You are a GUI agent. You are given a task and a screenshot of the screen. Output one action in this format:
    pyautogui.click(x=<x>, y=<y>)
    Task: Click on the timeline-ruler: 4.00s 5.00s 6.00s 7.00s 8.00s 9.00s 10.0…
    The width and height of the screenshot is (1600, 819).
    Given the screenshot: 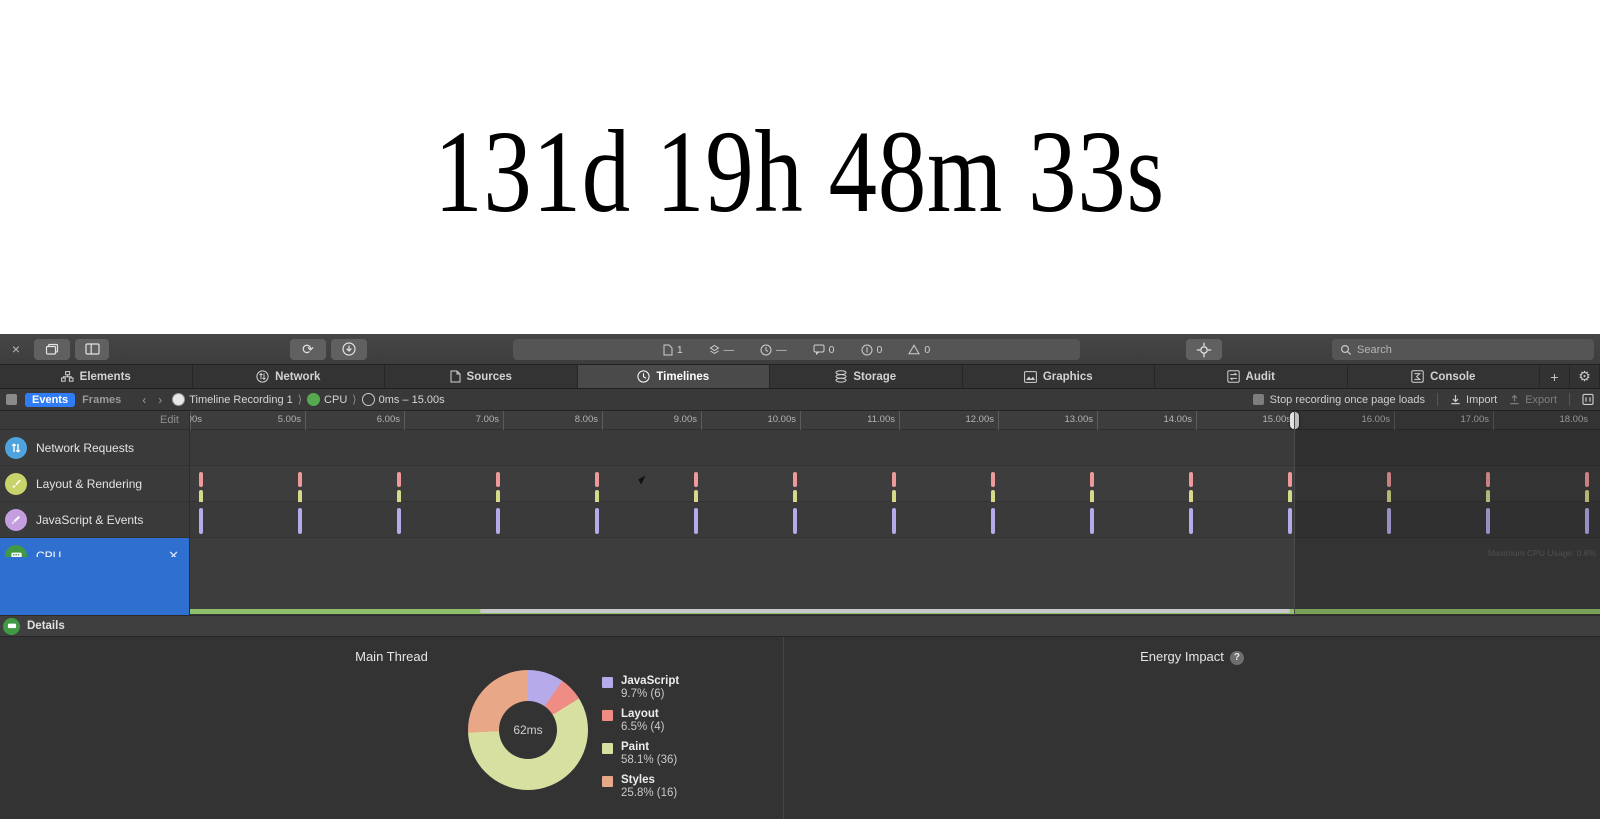 What is the action you would take?
    pyautogui.click(x=895, y=420)
    